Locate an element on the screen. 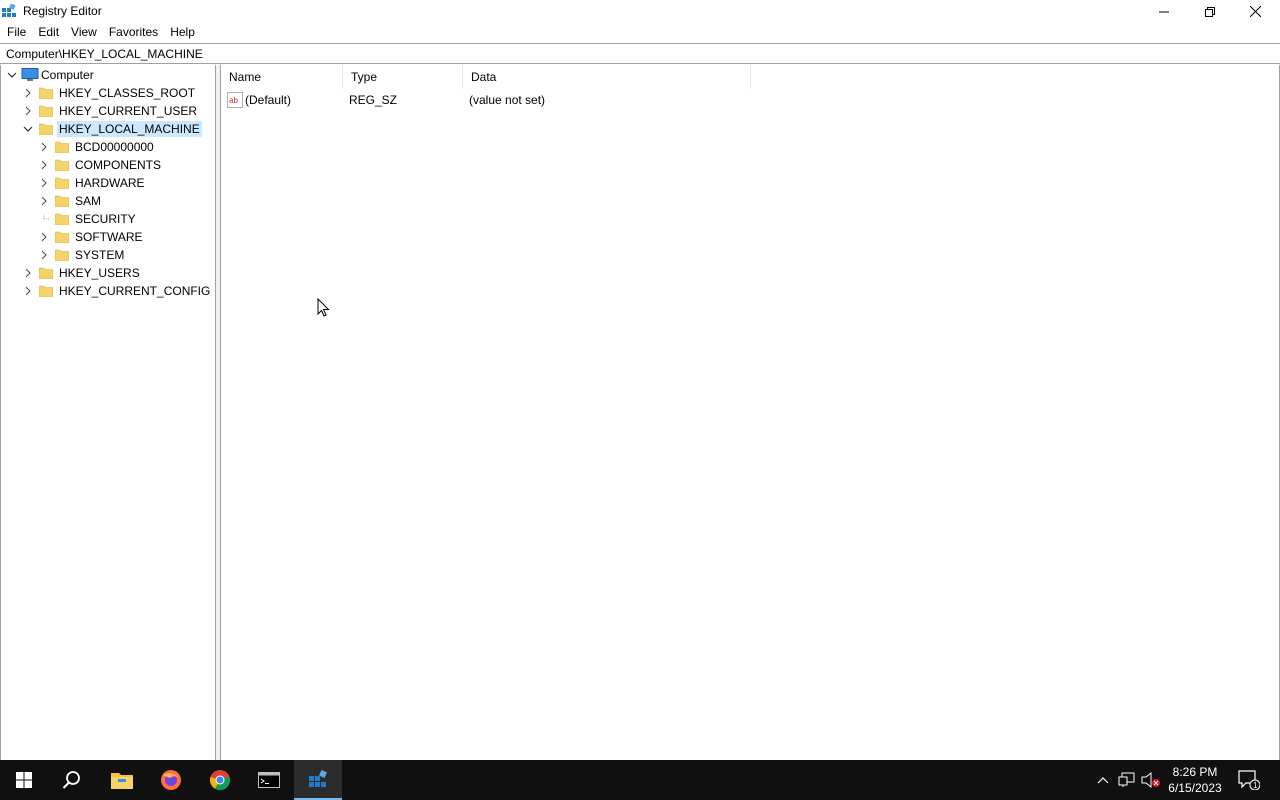  minimize-button is located at coordinates (1164, 11).